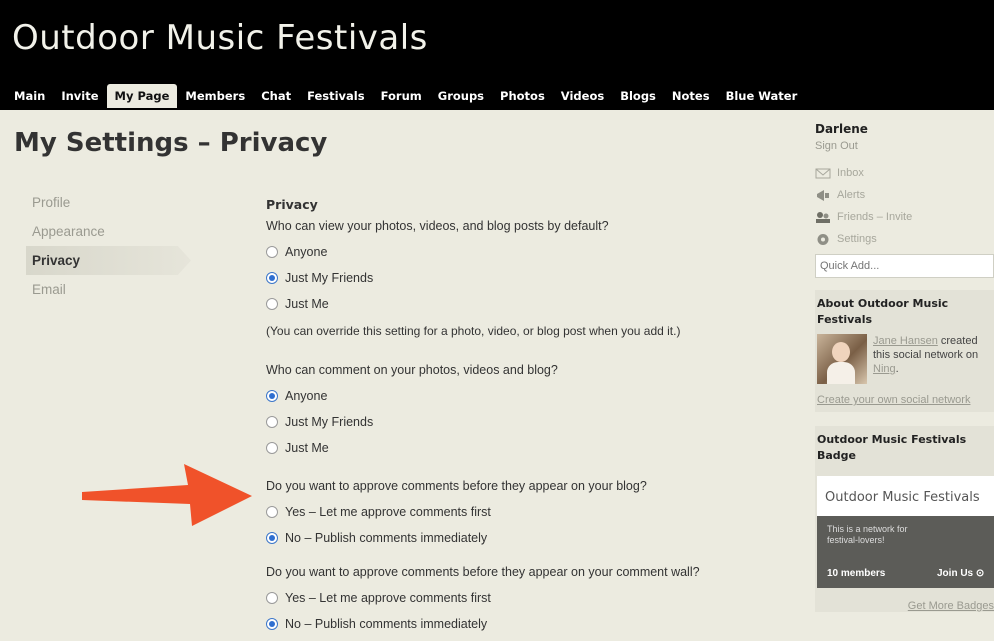 The width and height of the screenshot is (994, 641). I want to click on badge-description: This is a network for festival-lovers!, so click(867, 534).